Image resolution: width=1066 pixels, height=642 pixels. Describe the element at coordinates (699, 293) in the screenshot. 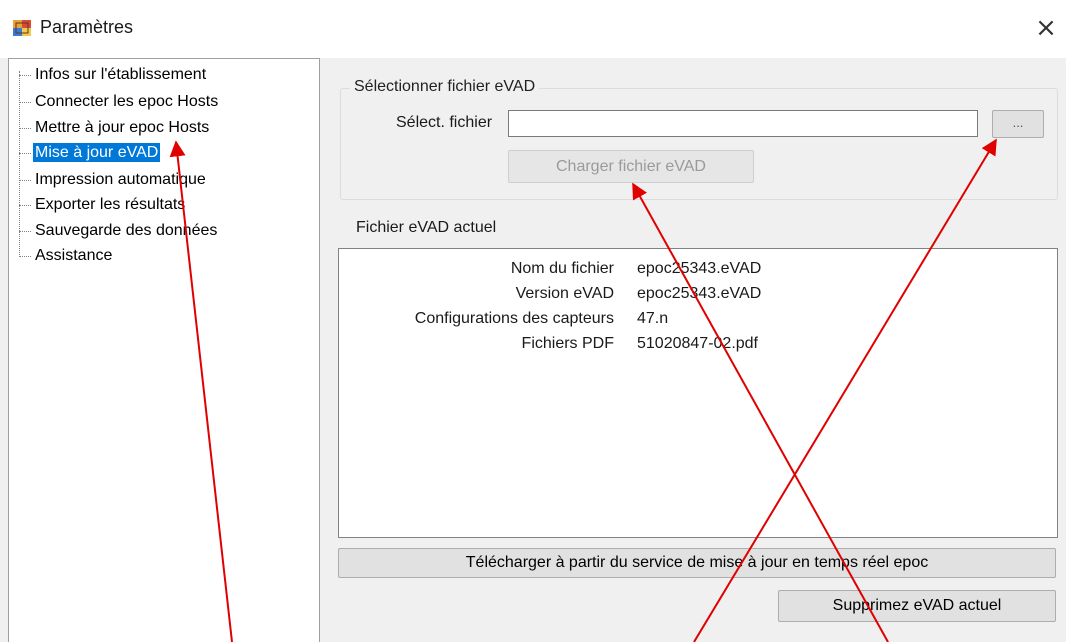

I see `info-value-version: epoc25343.eVAD` at that location.